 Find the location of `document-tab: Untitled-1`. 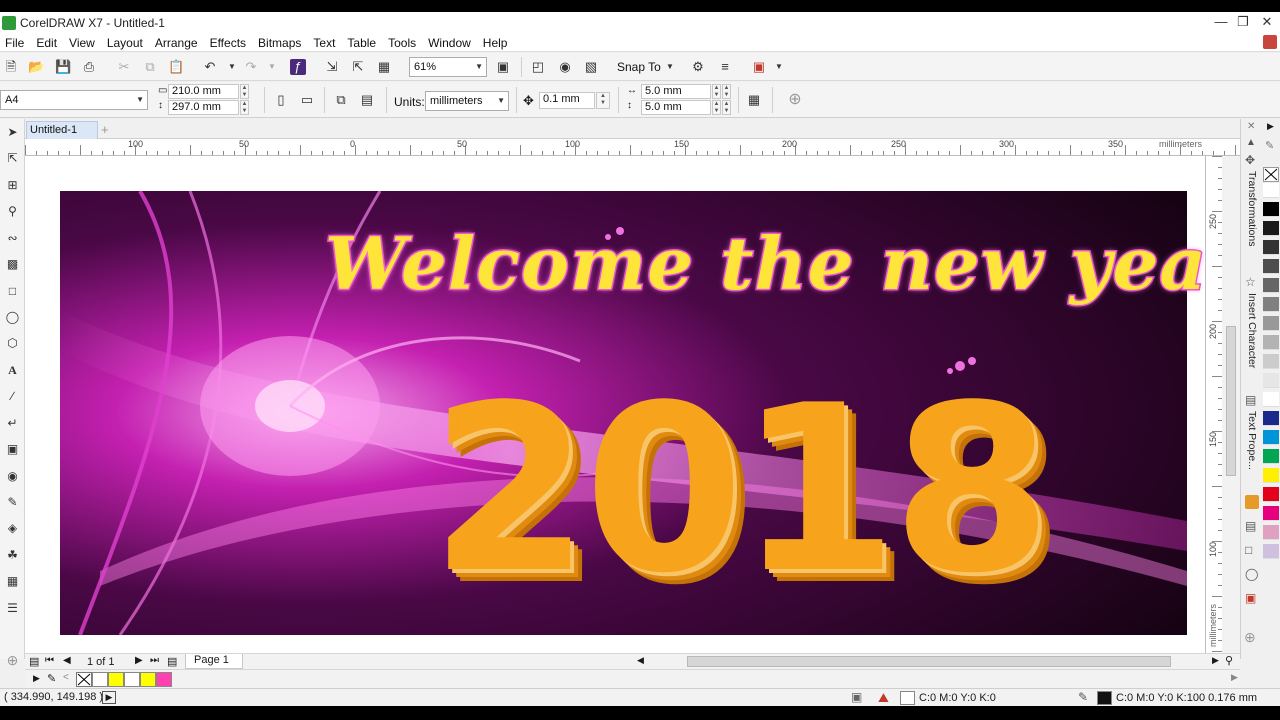

document-tab: Untitled-1 is located at coordinates (62, 130).